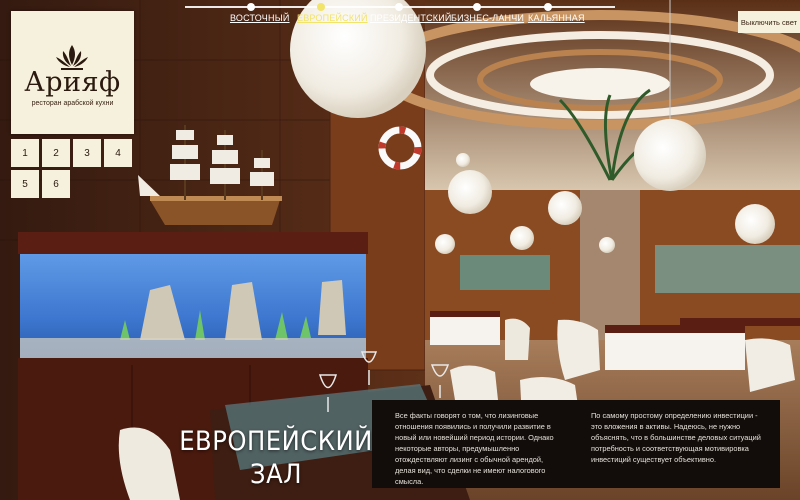 This screenshot has height=500, width=800. Describe the element at coordinates (276, 441) in the screenshot. I see `hall-title-line1: ЕВРОПЕЙСКИЙ` at that location.